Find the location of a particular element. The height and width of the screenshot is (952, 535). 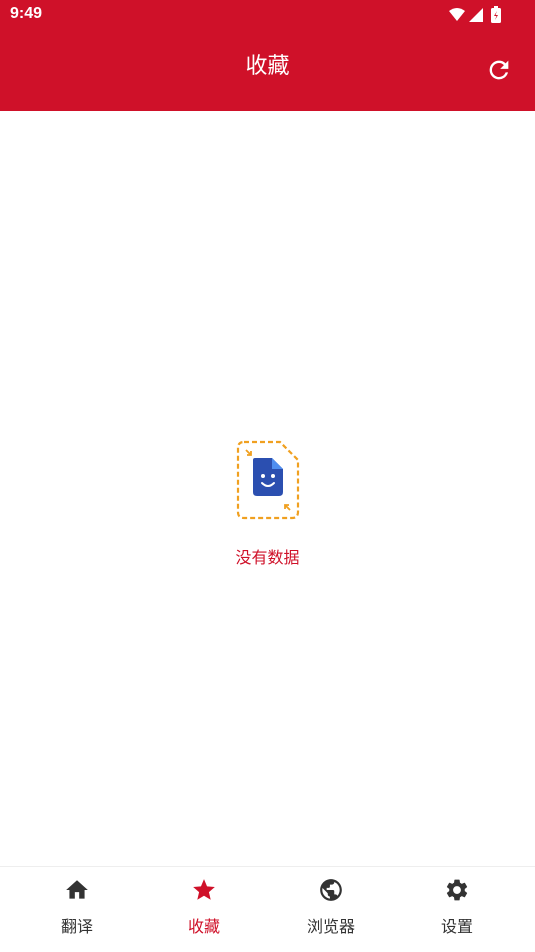

signal-icon is located at coordinates (476, 15).